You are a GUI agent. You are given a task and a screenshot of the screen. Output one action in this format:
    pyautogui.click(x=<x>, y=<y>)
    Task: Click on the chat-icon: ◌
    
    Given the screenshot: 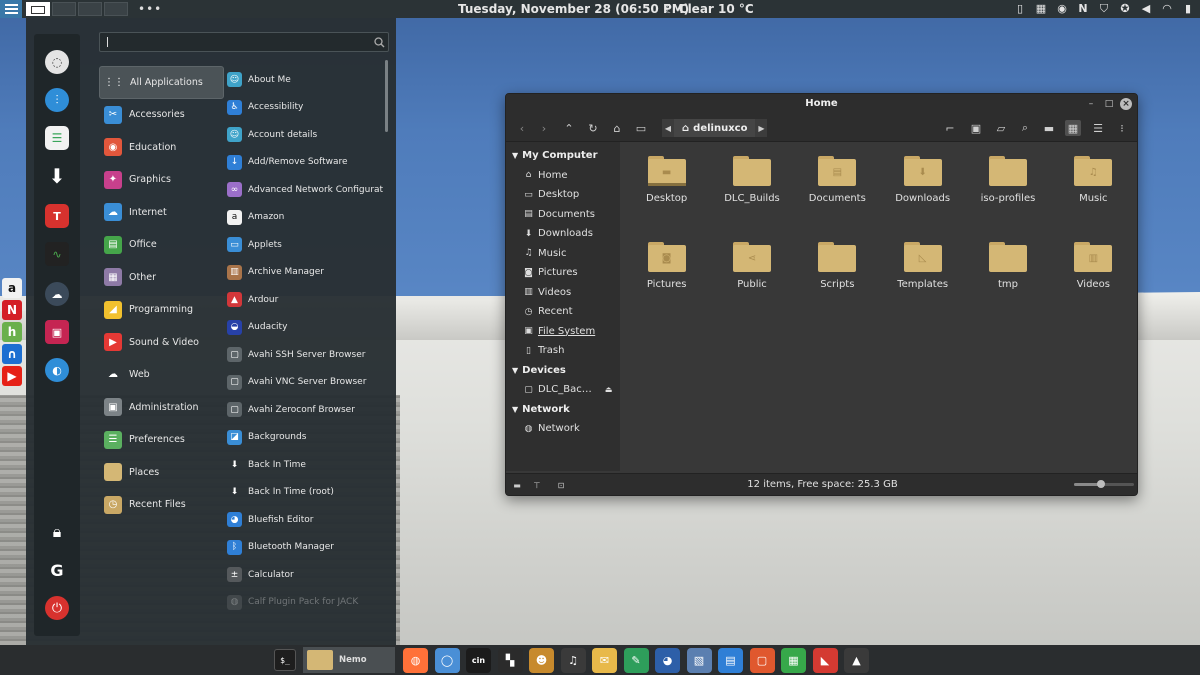 What is the action you would take?
    pyautogui.click(x=57, y=62)
    